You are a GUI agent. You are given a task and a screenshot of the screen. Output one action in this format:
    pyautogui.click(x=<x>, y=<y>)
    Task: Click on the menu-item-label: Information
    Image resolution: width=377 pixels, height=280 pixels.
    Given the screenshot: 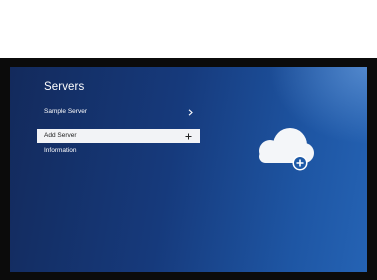 What is the action you would take?
    pyautogui.click(x=60, y=150)
    